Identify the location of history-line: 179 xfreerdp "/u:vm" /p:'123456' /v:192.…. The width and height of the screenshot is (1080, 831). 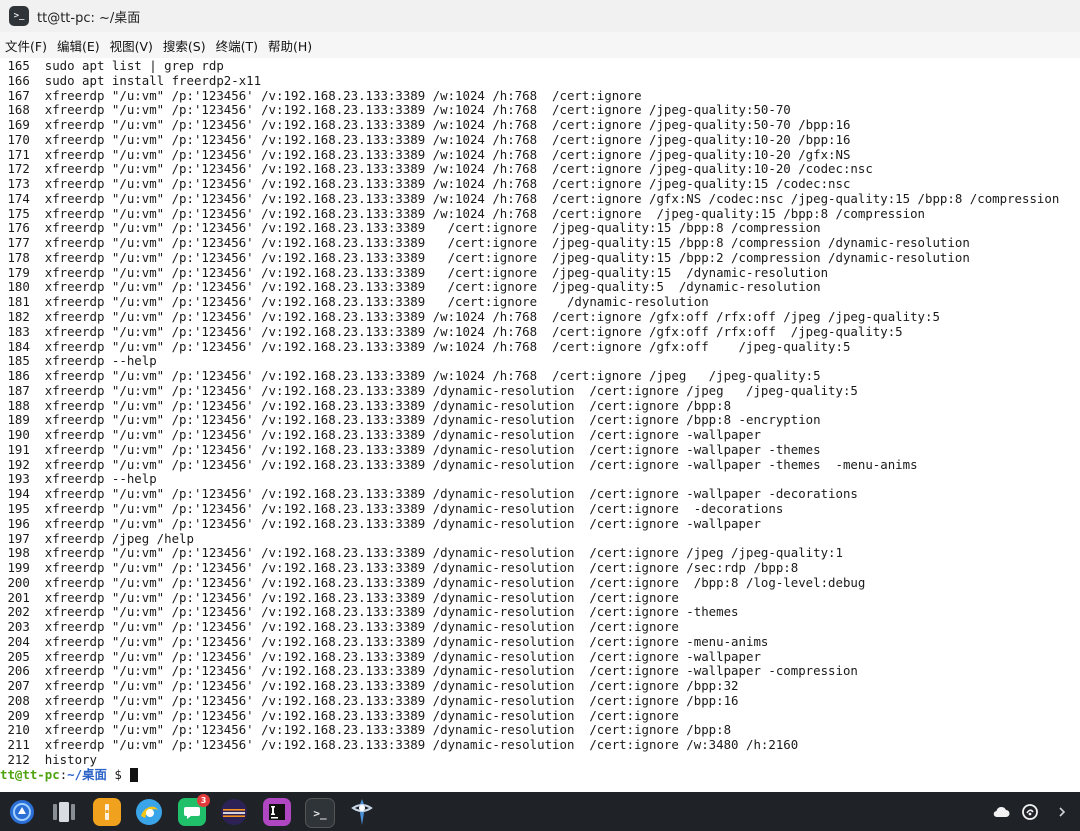
(414, 272).